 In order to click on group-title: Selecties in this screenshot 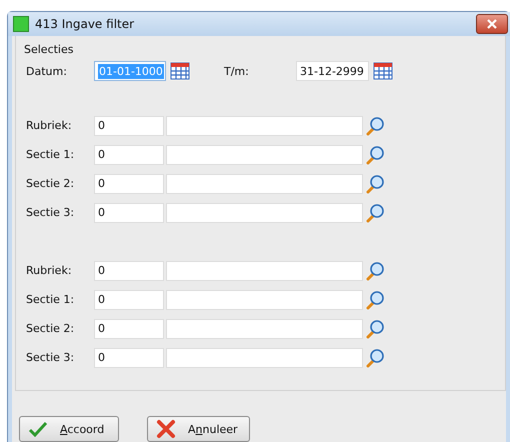, I will do `click(48, 49)`.